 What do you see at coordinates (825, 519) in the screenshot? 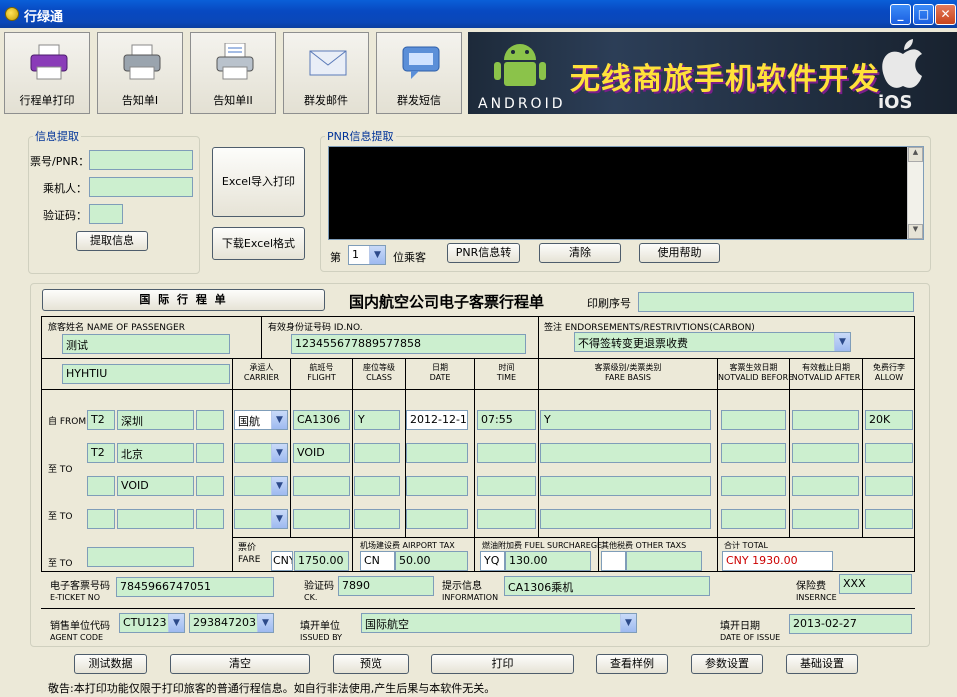
I see `seg4-not-after-input` at bounding box center [825, 519].